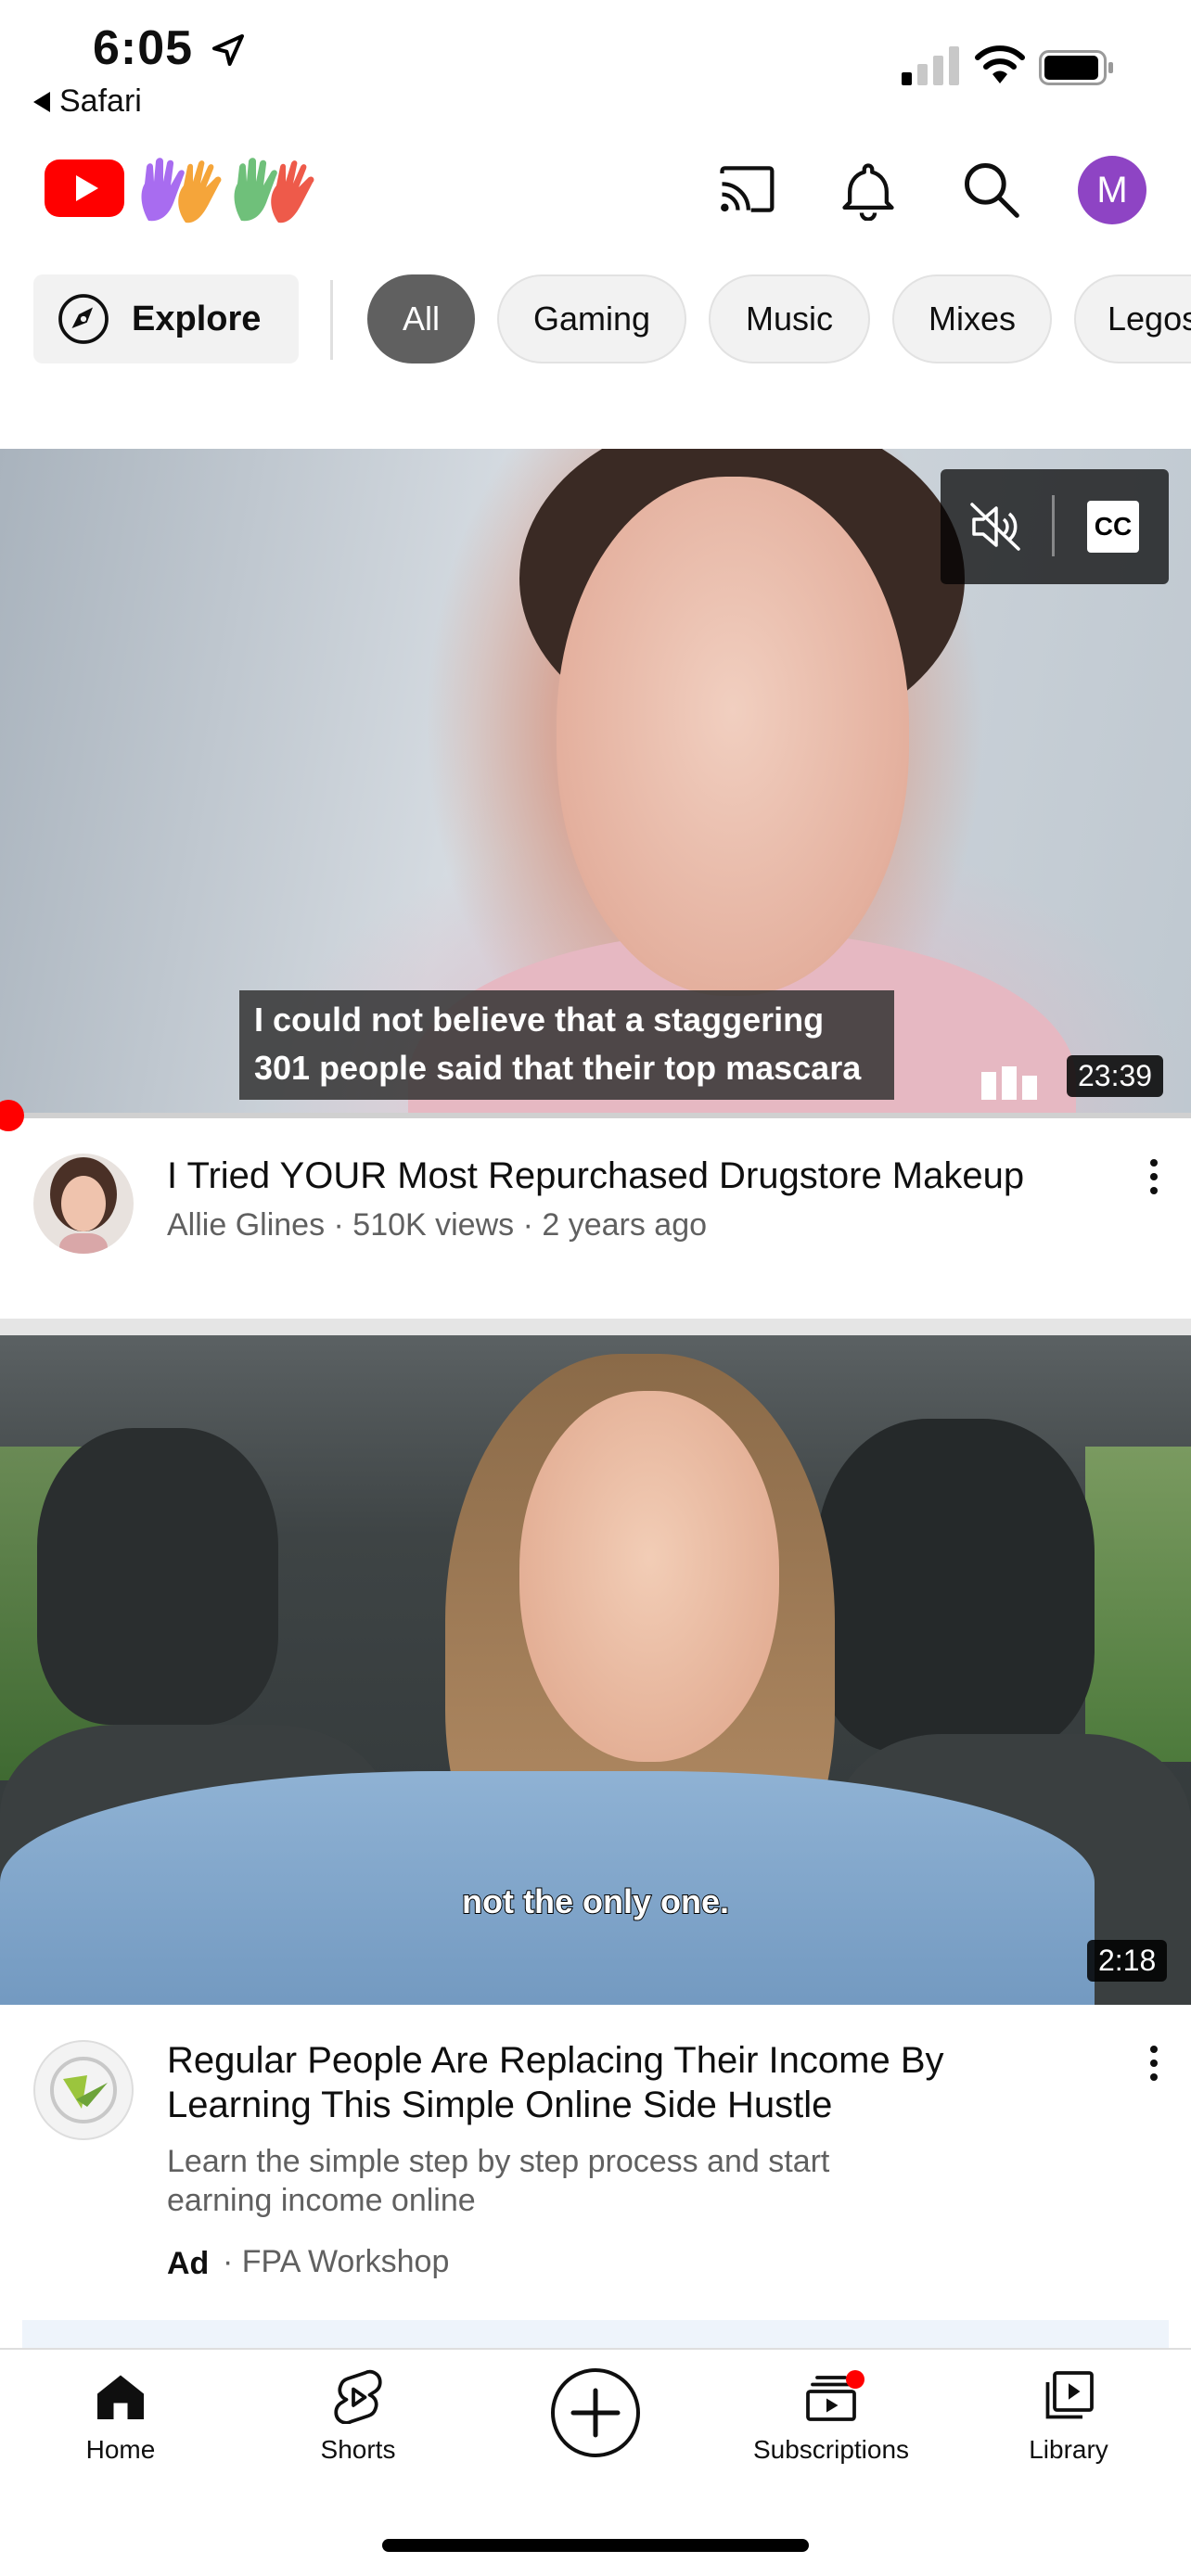 This screenshot has height=2576, width=1191. What do you see at coordinates (972, 318) in the screenshot?
I see `chip-mixes: Mixes` at bounding box center [972, 318].